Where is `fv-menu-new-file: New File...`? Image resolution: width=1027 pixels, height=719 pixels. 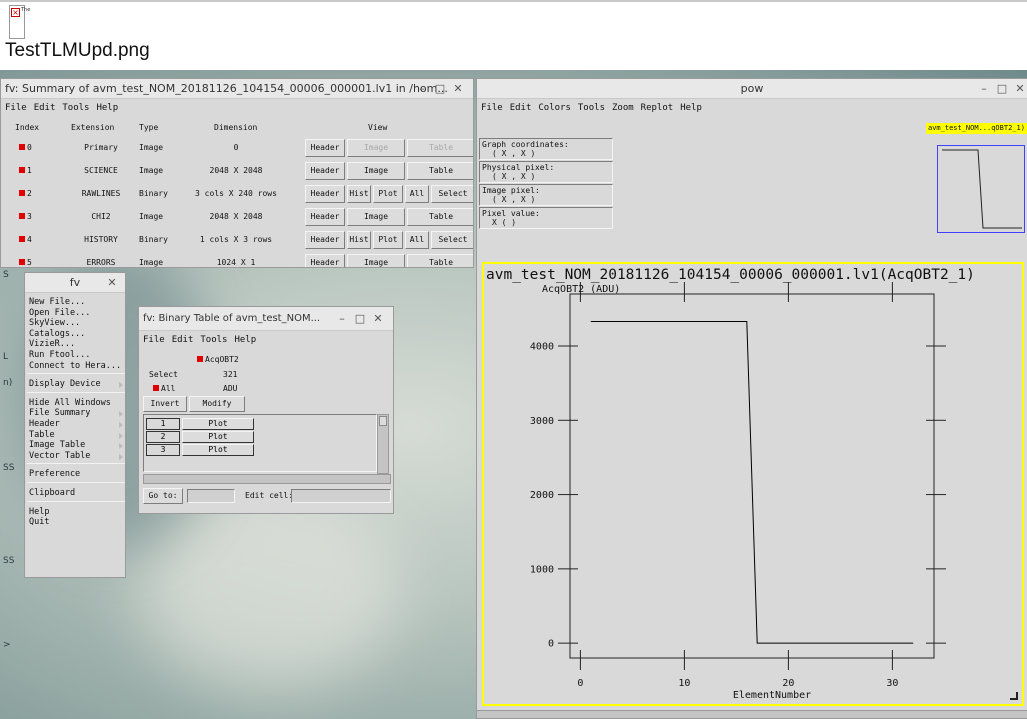
fv-menu-new-file: New File... is located at coordinates (57, 302).